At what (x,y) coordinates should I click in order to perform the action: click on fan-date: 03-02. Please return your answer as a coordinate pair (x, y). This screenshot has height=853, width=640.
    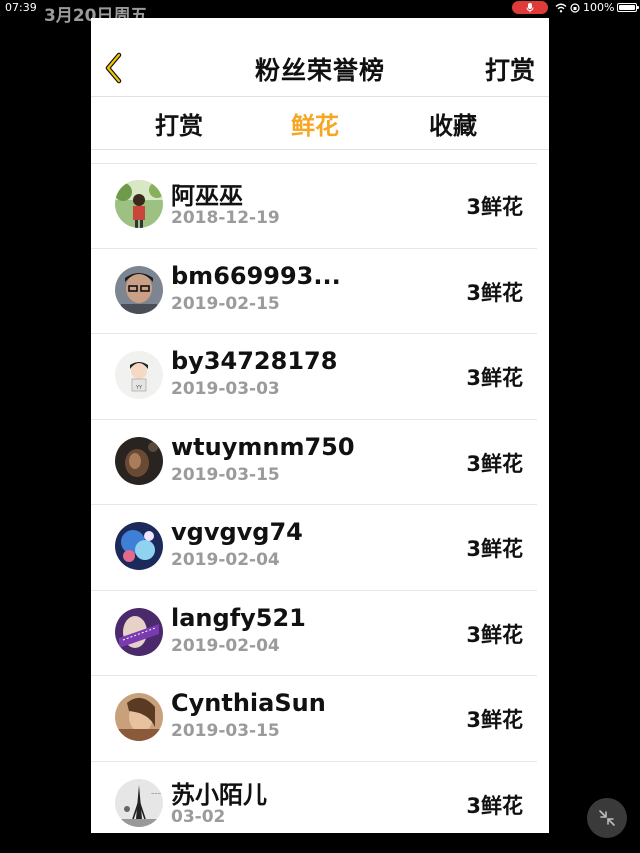
    Looking at the image, I should click on (198, 816).